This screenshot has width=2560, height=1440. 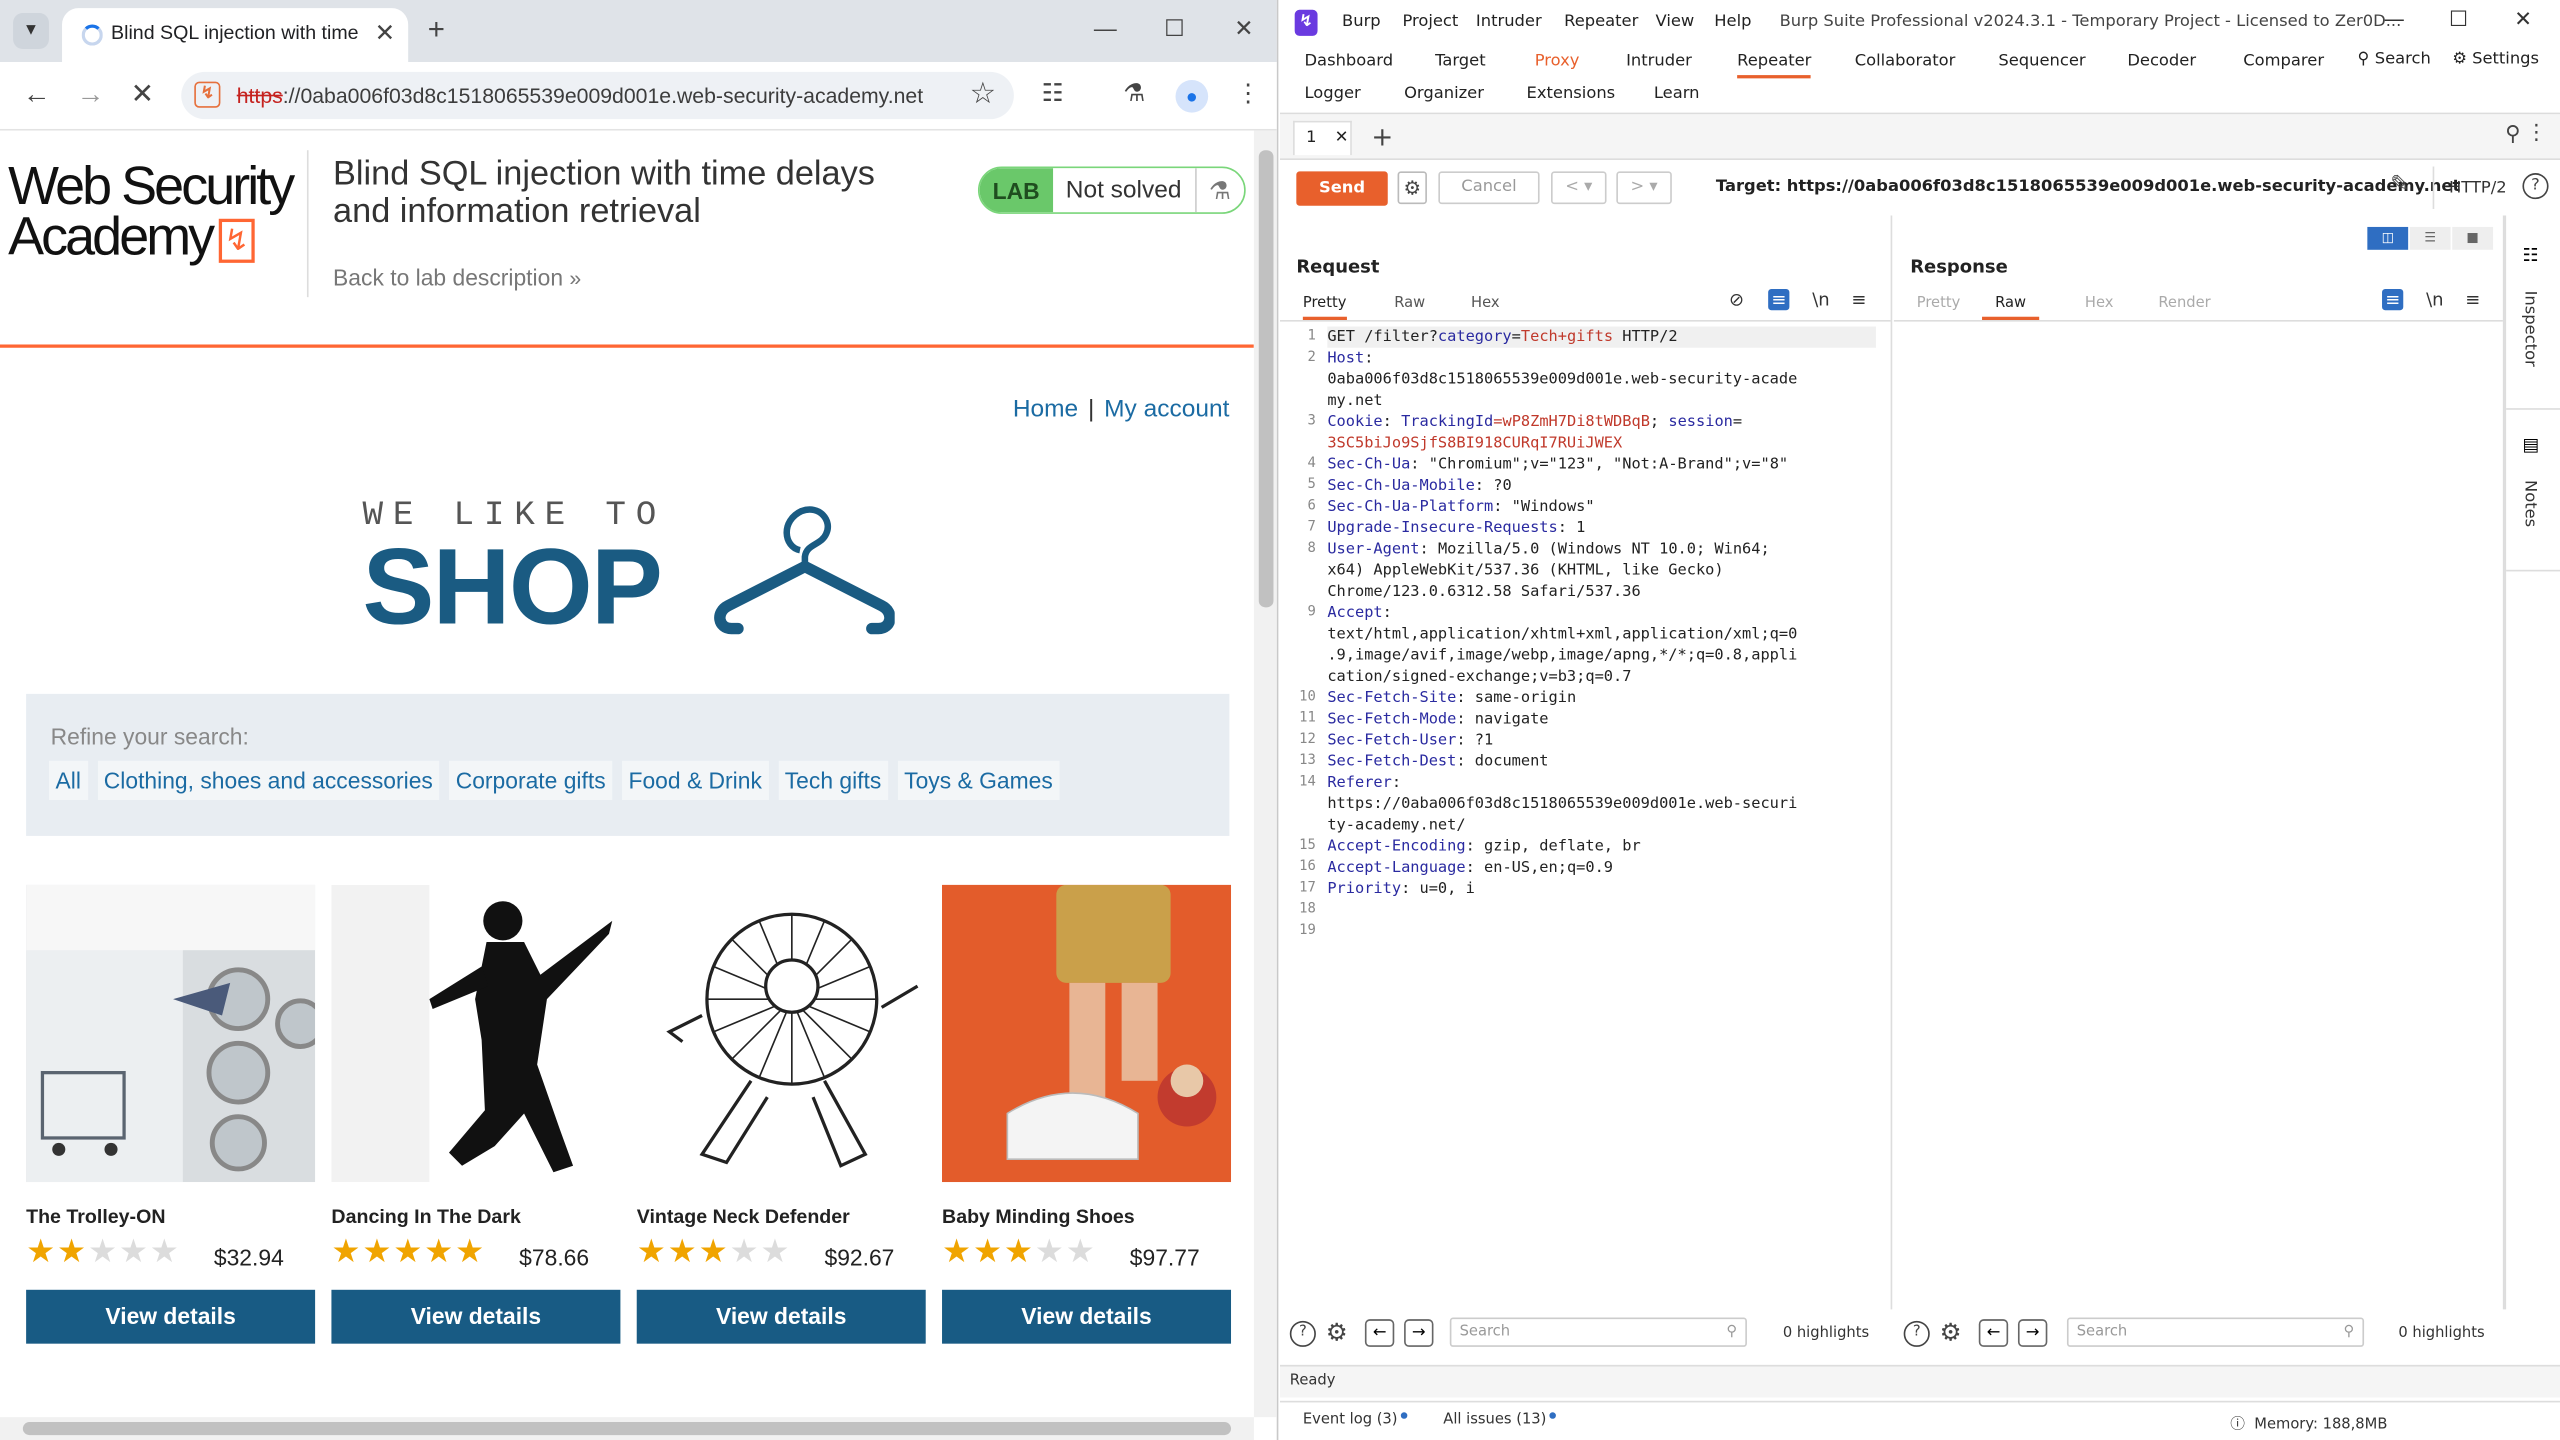 I want to click on edit-target-pencil-icon: ✎, so click(x=2399, y=184).